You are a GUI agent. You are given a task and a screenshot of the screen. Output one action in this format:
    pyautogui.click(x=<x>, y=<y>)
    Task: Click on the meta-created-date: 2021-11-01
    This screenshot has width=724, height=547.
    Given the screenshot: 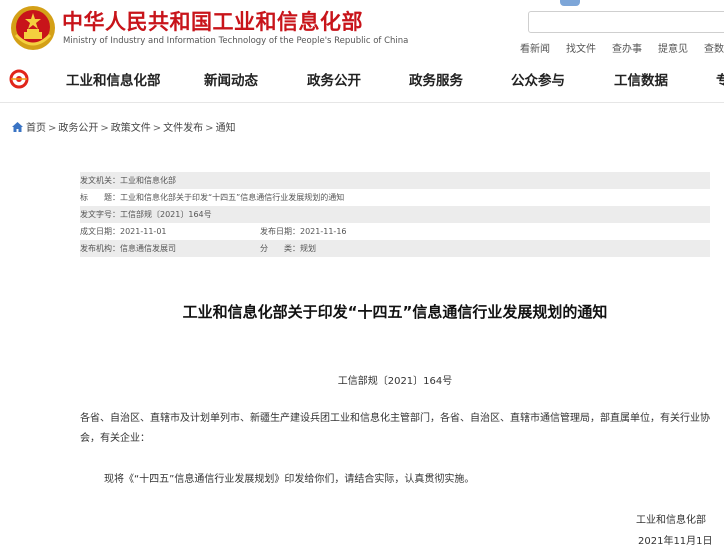 What is the action you would take?
    pyautogui.click(x=143, y=231)
    